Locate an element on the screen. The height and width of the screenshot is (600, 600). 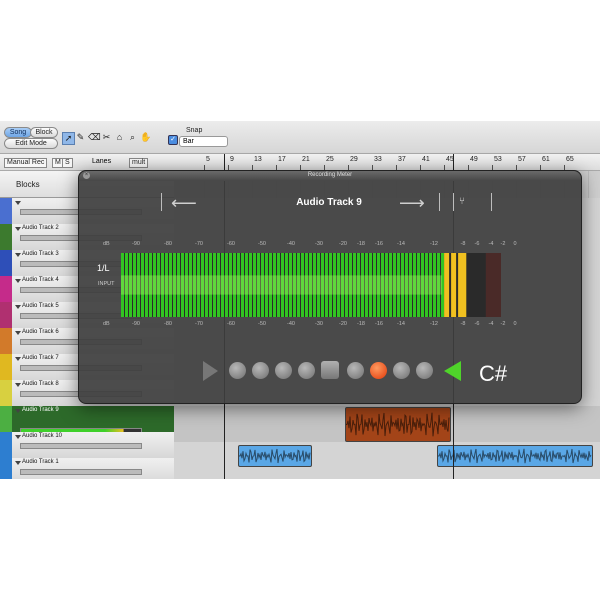
track-name: Audio Track 5 is located at coordinates (40, 306).